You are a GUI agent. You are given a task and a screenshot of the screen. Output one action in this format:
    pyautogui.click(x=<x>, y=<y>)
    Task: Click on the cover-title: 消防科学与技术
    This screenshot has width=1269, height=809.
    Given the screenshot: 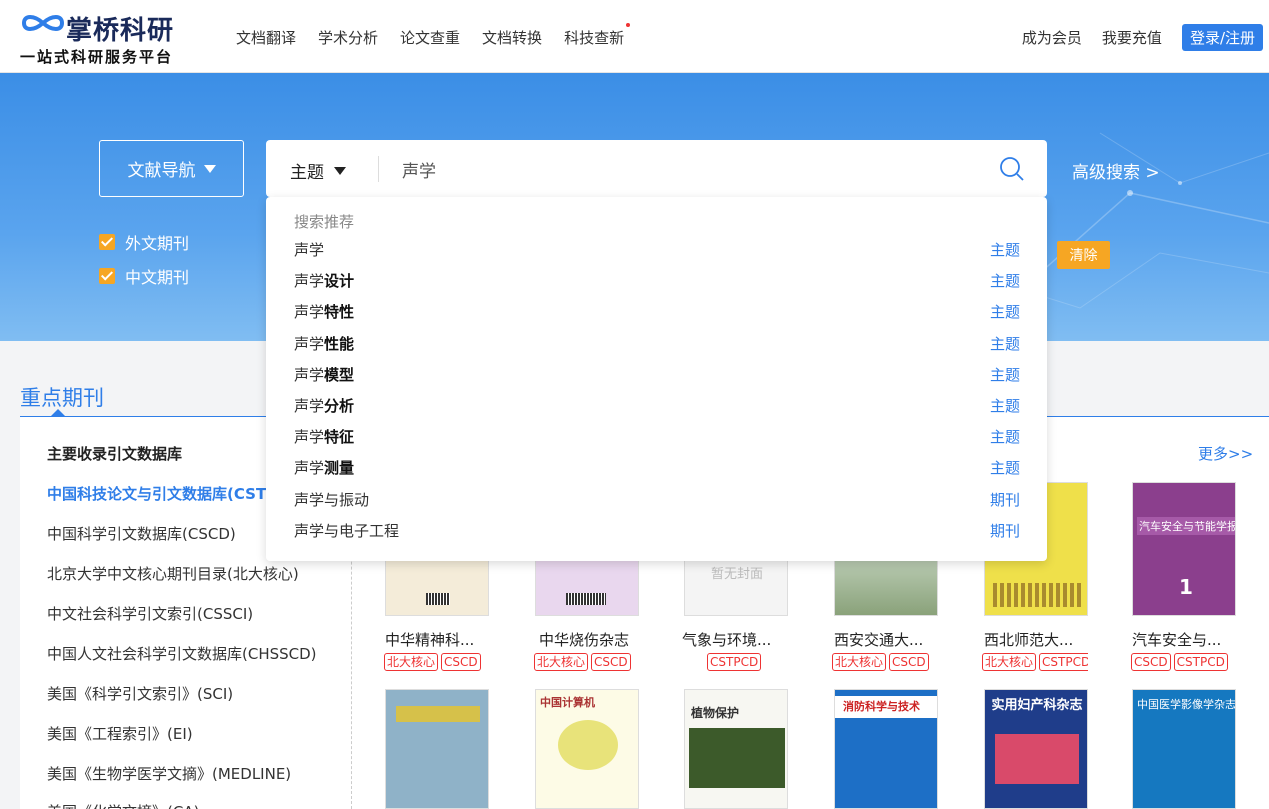 What is the action you would take?
    pyautogui.click(x=881, y=706)
    